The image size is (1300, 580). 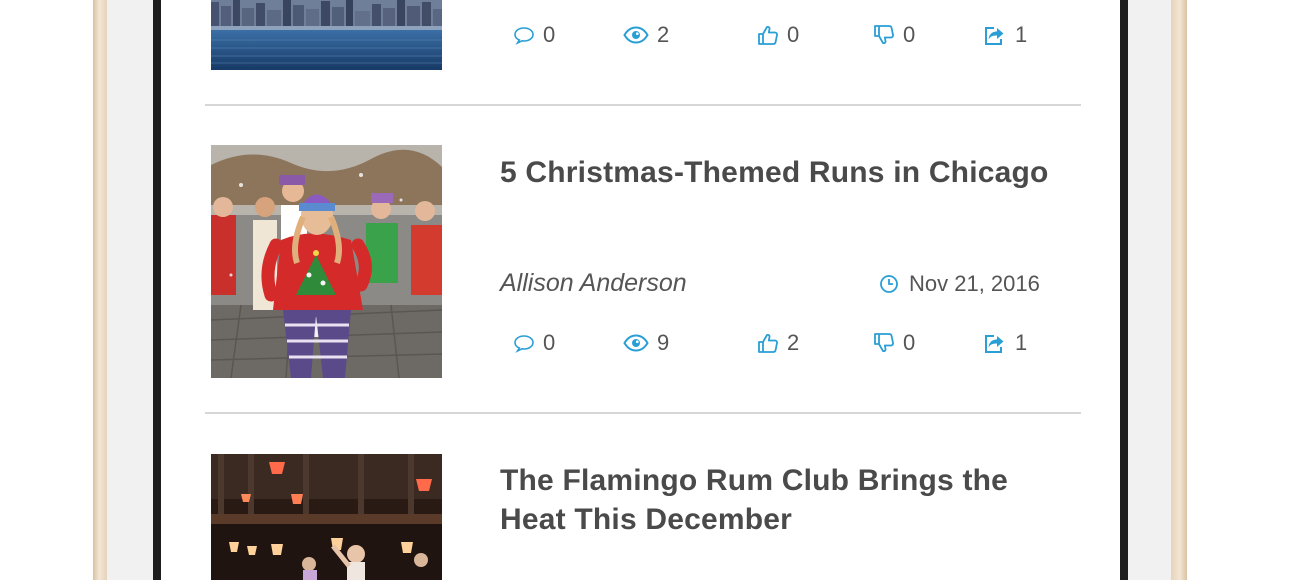 What do you see at coordinates (663, 34) in the screenshot?
I see `views-count: 2` at bounding box center [663, 34].